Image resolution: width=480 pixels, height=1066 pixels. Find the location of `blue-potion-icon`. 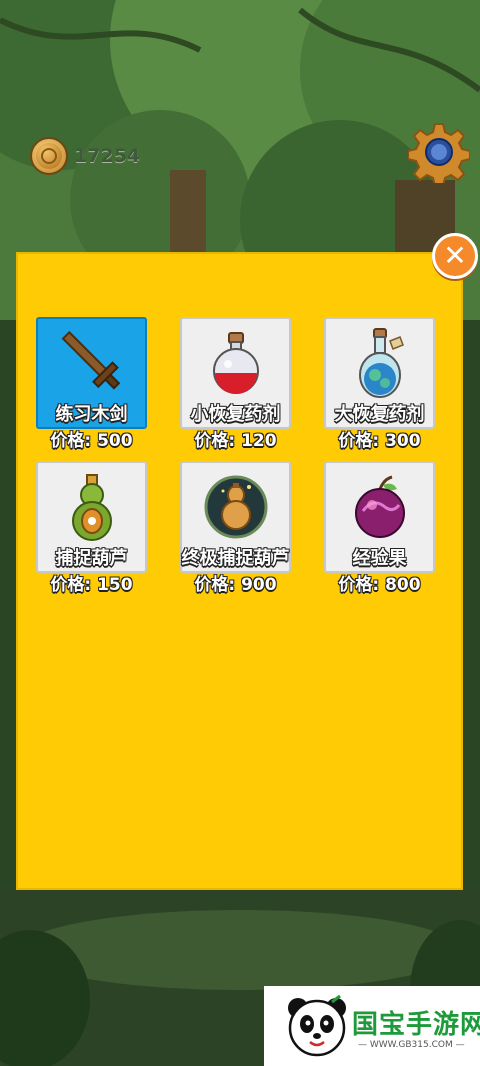

blue-potion-icon is located at coordinates (381, 363).